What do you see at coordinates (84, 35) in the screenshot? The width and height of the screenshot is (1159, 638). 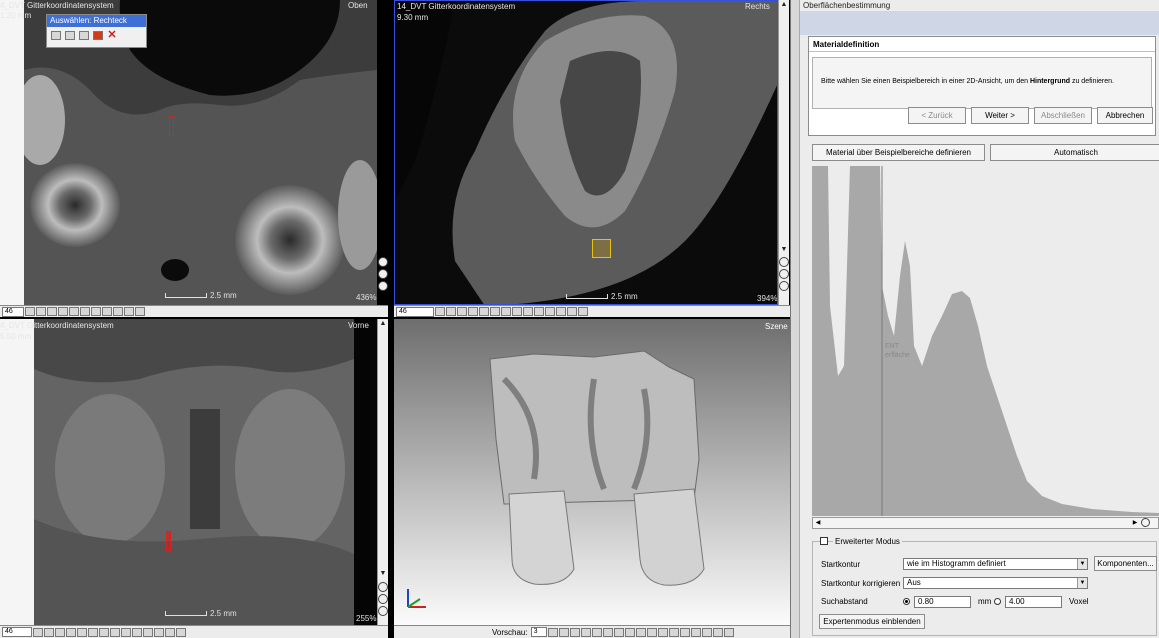 I see `layer-icon` at bounding box center [84, 35].